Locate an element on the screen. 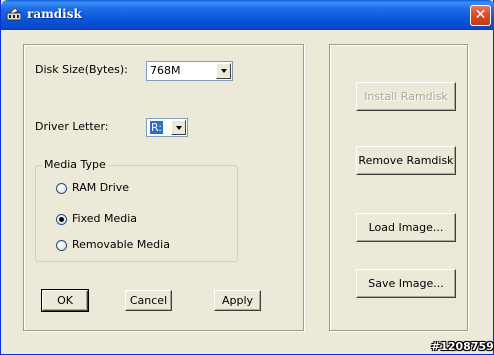  disk-size-select: 768M is located at coordinates (189, 71).